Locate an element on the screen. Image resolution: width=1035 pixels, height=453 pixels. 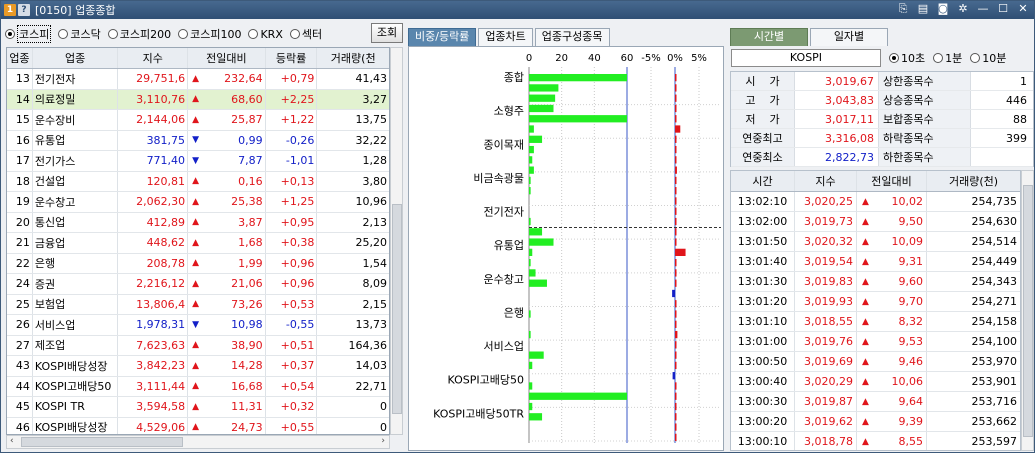
sector-rate: +0,95 is located at coordinates (292, 222).